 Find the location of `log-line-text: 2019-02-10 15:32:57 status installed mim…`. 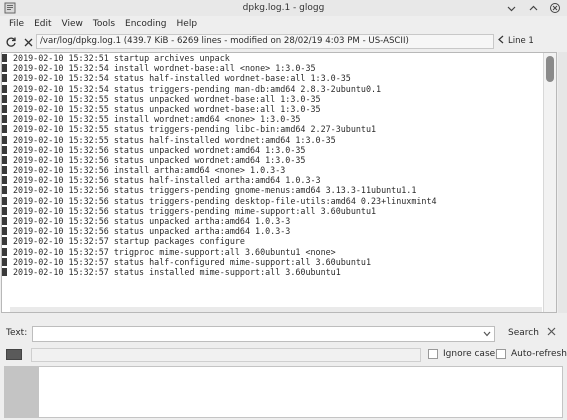

log-line-text: 2019-02-10 15:32:57 status installed mim… is located at coordinates (177, 271).